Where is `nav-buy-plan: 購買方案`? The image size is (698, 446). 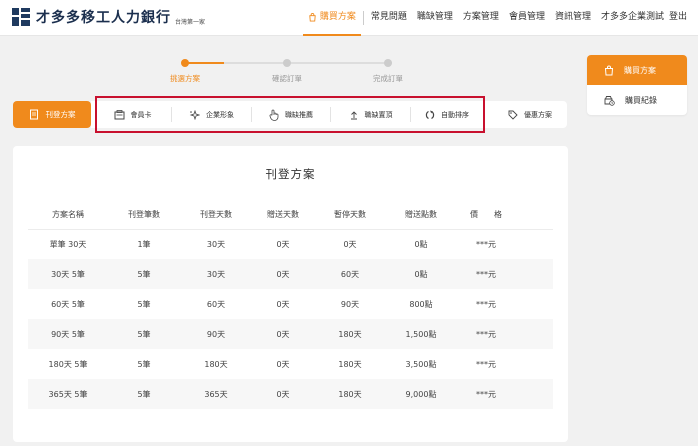
nav-buy-plan: 購買方案 is located at coordinates (331, 18).